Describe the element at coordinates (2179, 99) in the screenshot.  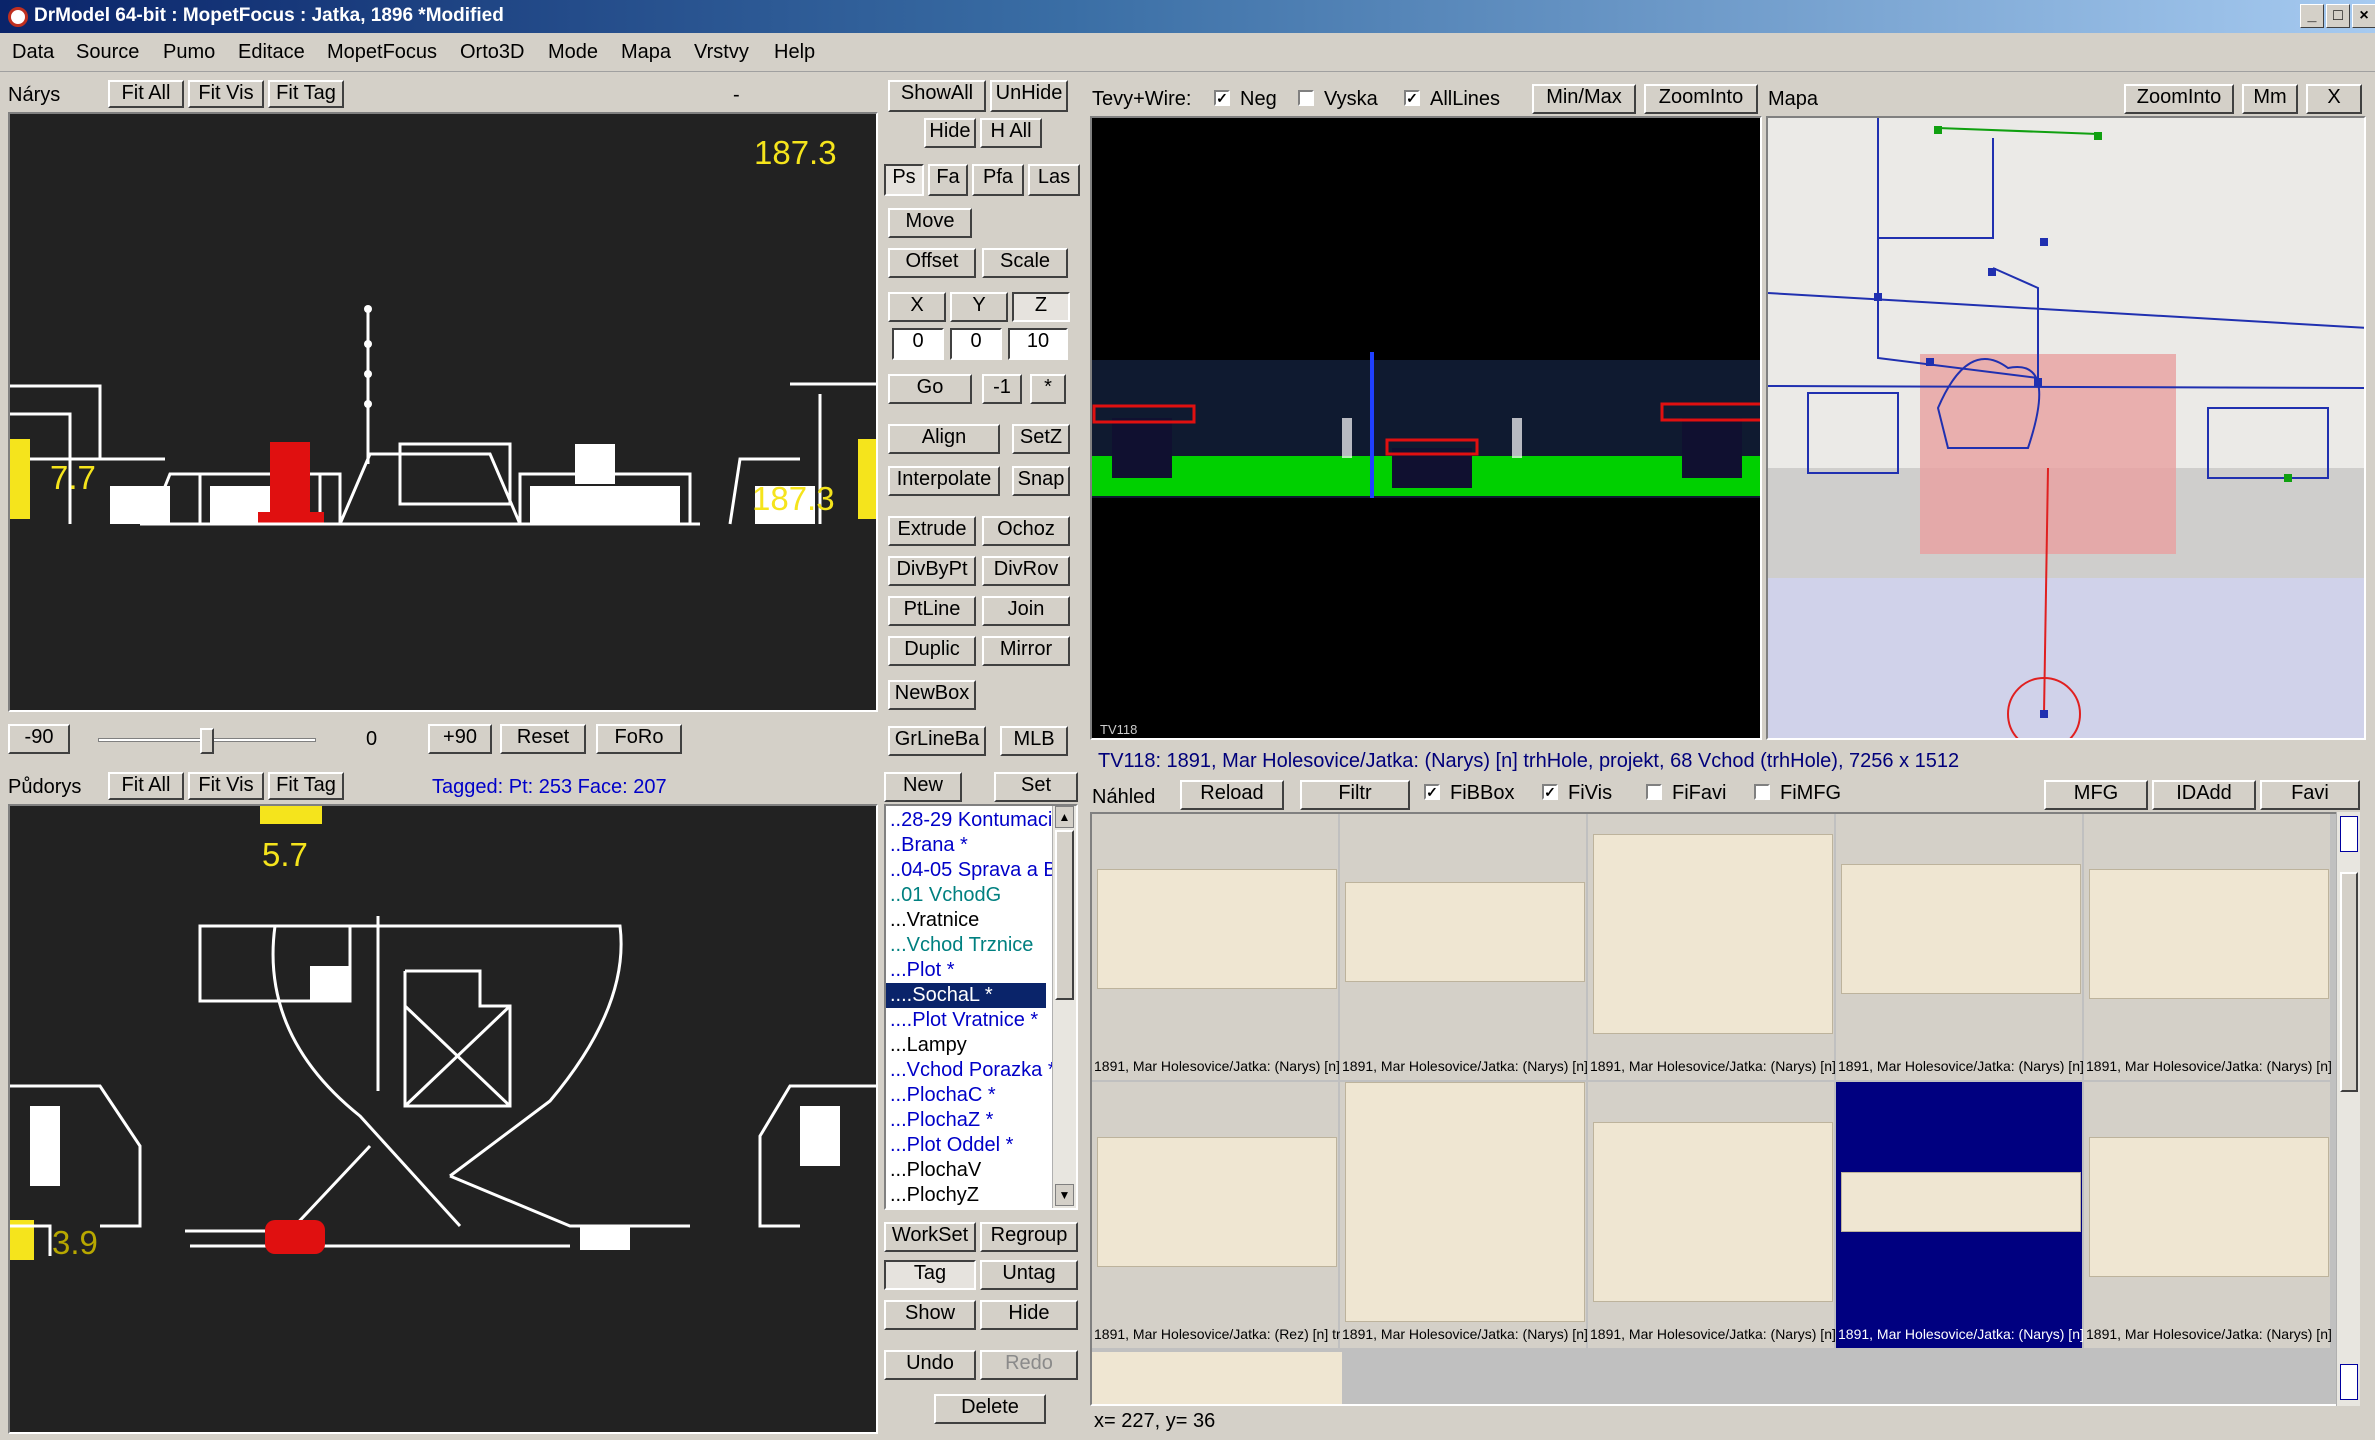
I see `mapa-zoominto-button: ZoomInto` at that location.